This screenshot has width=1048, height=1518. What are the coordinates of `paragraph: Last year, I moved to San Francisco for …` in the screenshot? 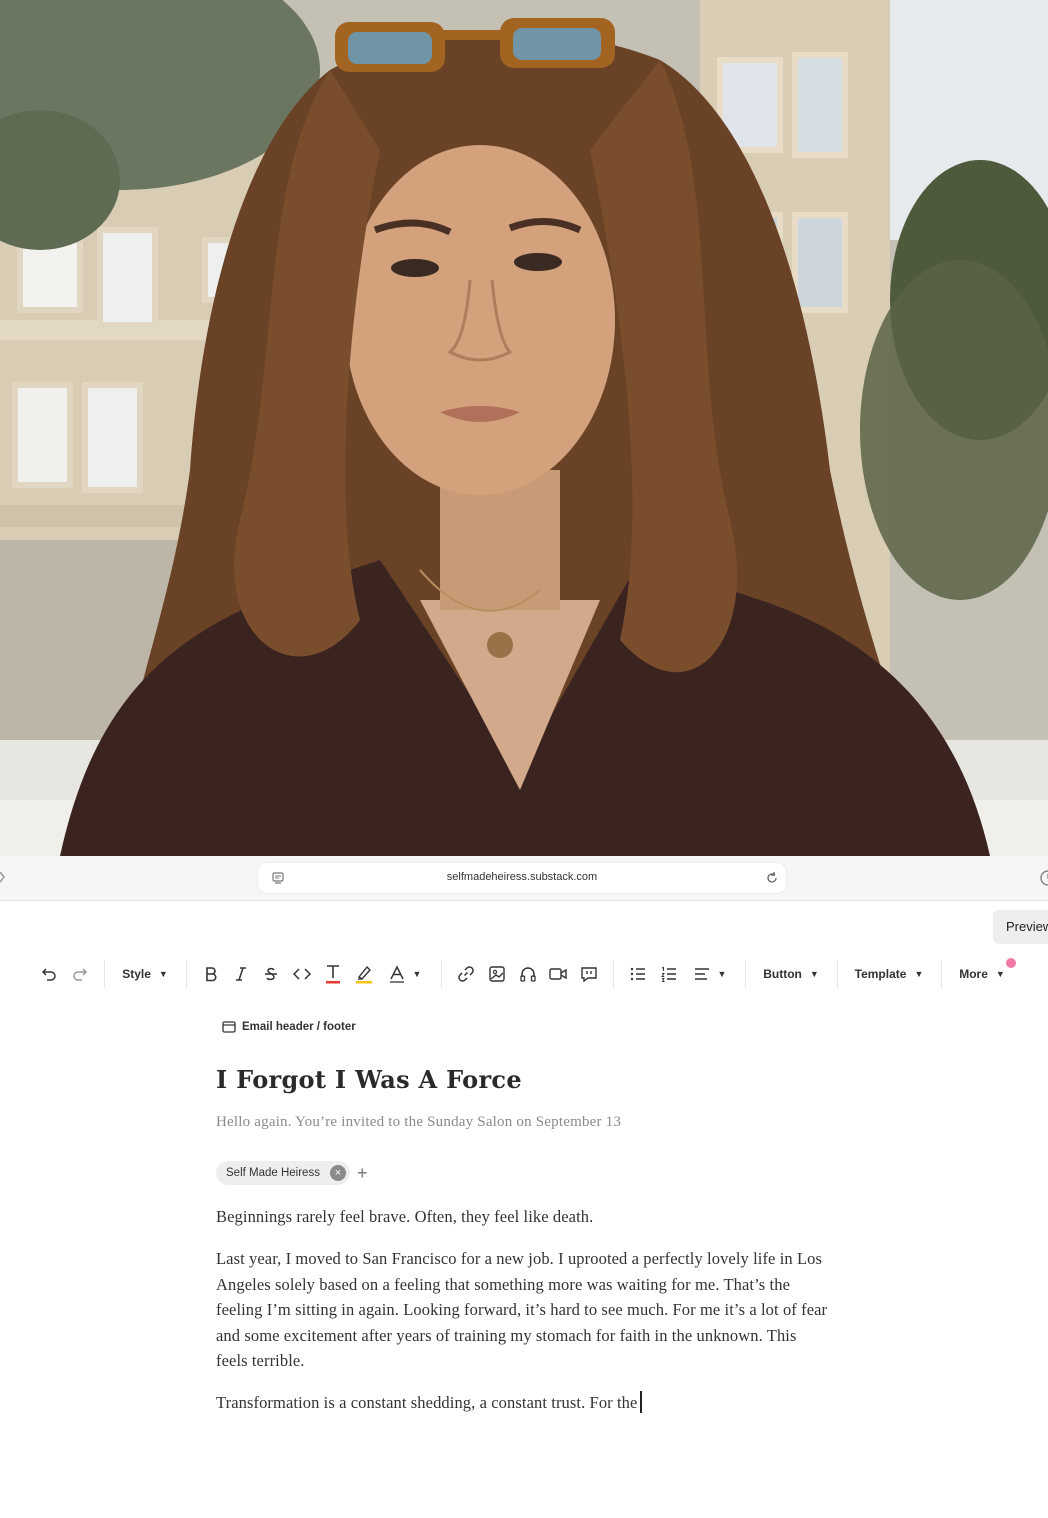 It's located at (522, 1310).